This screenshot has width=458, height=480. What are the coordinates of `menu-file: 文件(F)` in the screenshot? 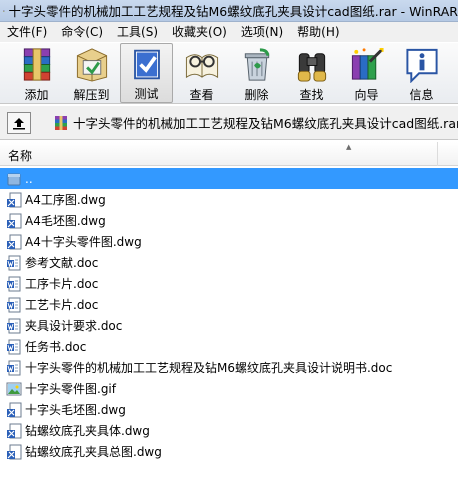 It's located at (27, 32).